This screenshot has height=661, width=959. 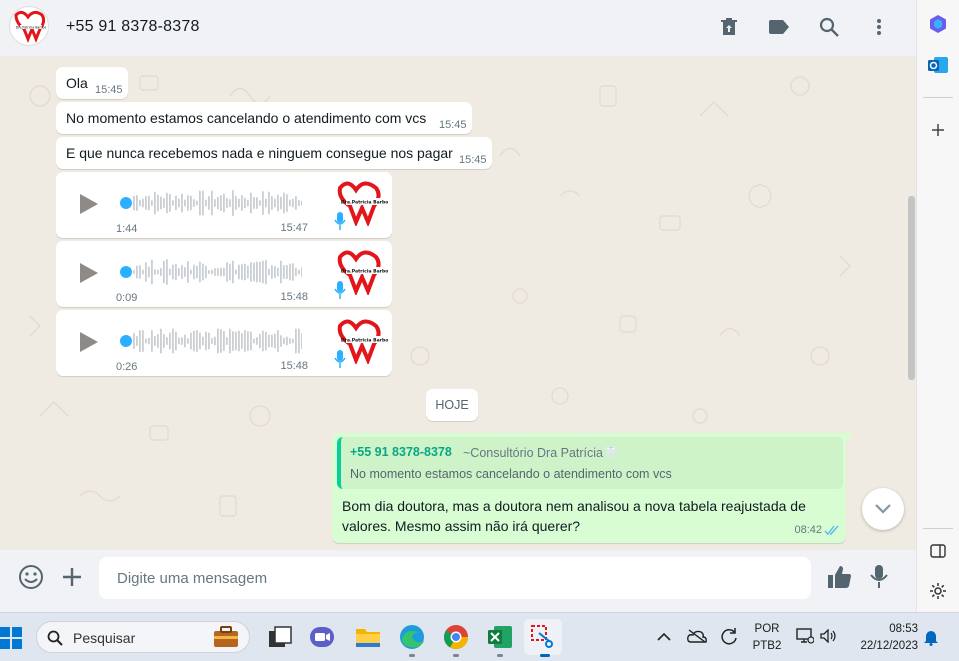 I want to click on clock-date: 22/12/2023, so click(x=883, y=646).